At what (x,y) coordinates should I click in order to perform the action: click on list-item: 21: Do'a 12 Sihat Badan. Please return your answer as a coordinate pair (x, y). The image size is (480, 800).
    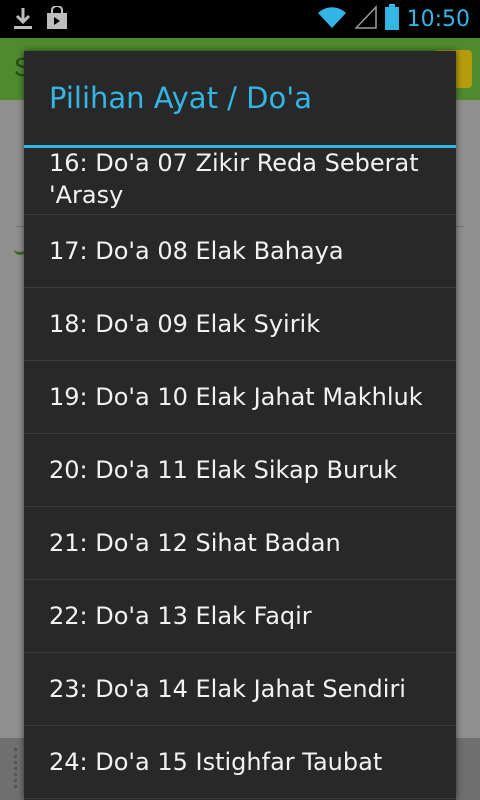
    Looking at the image, I should click on (240, 543).